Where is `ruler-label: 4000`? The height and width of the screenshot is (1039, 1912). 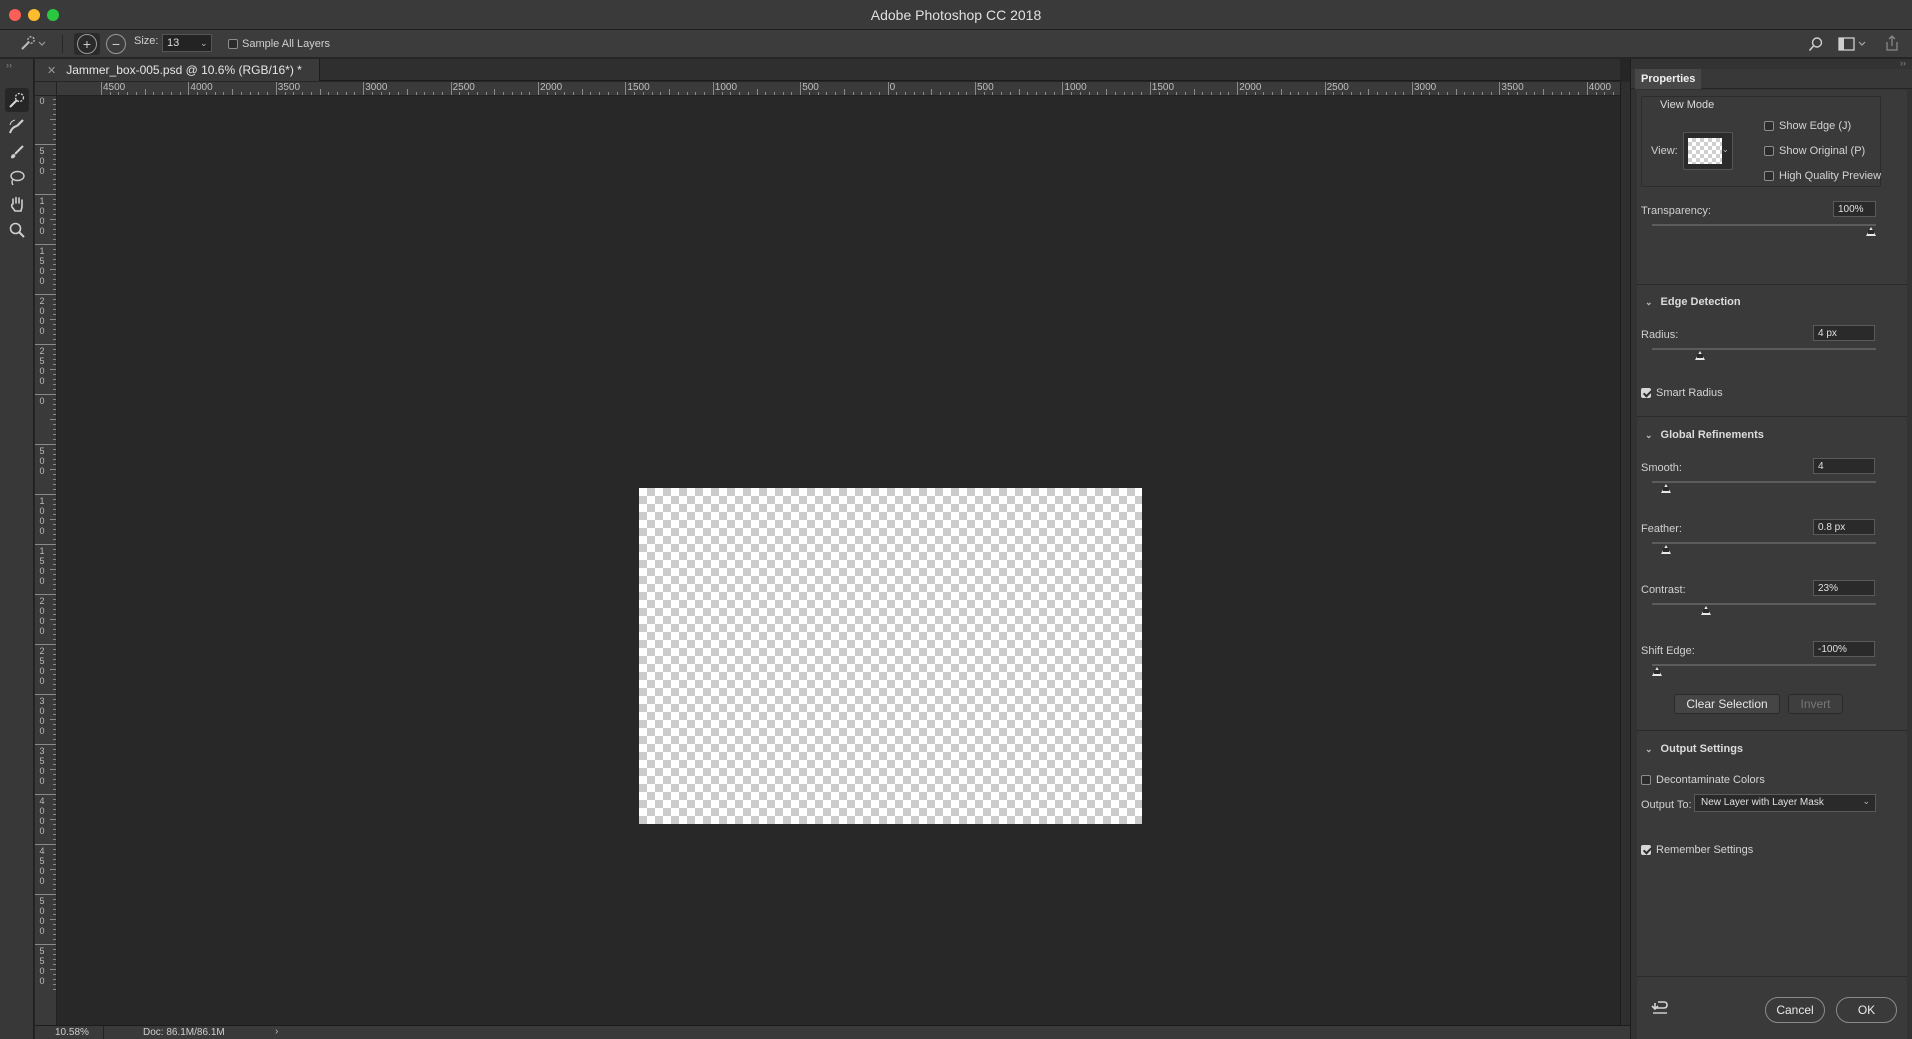
ruler-label: 4000 is located at coordinates (201, 87).